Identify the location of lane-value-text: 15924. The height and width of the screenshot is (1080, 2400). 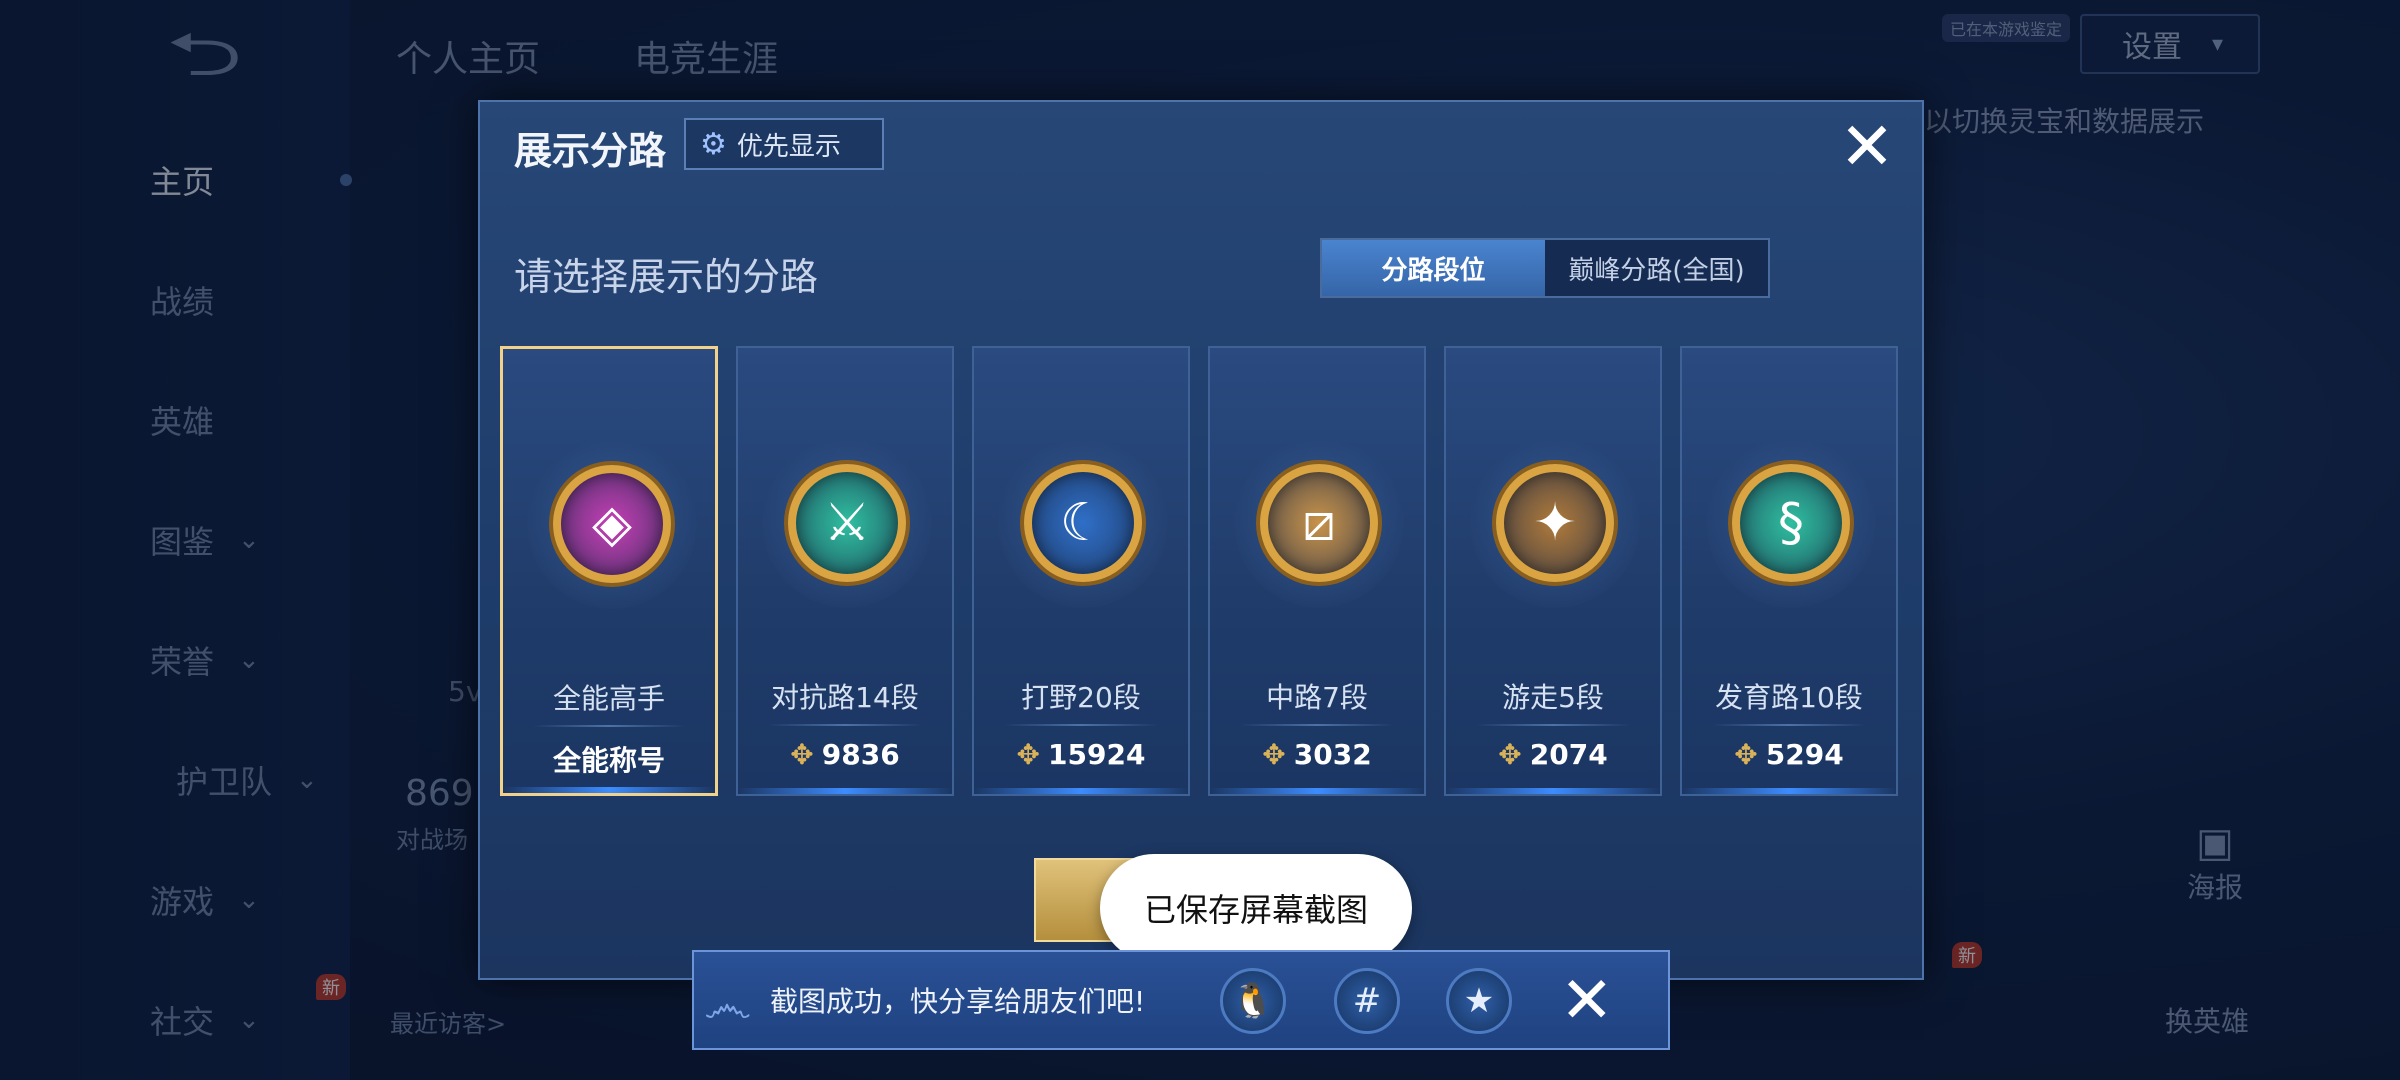
(1097, 754).